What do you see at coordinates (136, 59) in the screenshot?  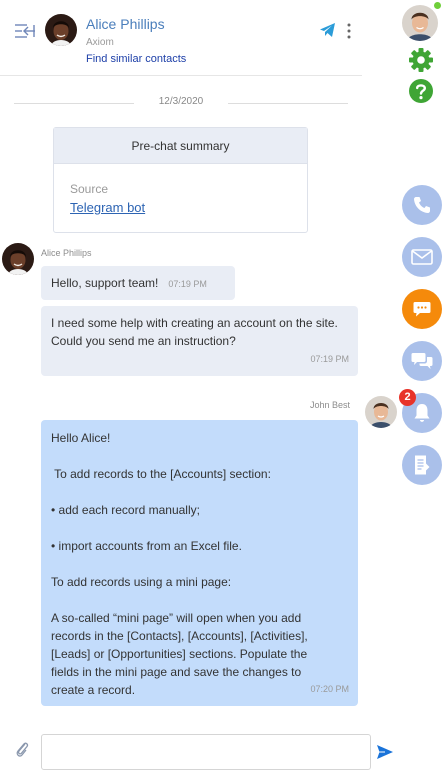 I see `find-similar-contacts-link: Find similar contacts` at bounding box center [136, 59].